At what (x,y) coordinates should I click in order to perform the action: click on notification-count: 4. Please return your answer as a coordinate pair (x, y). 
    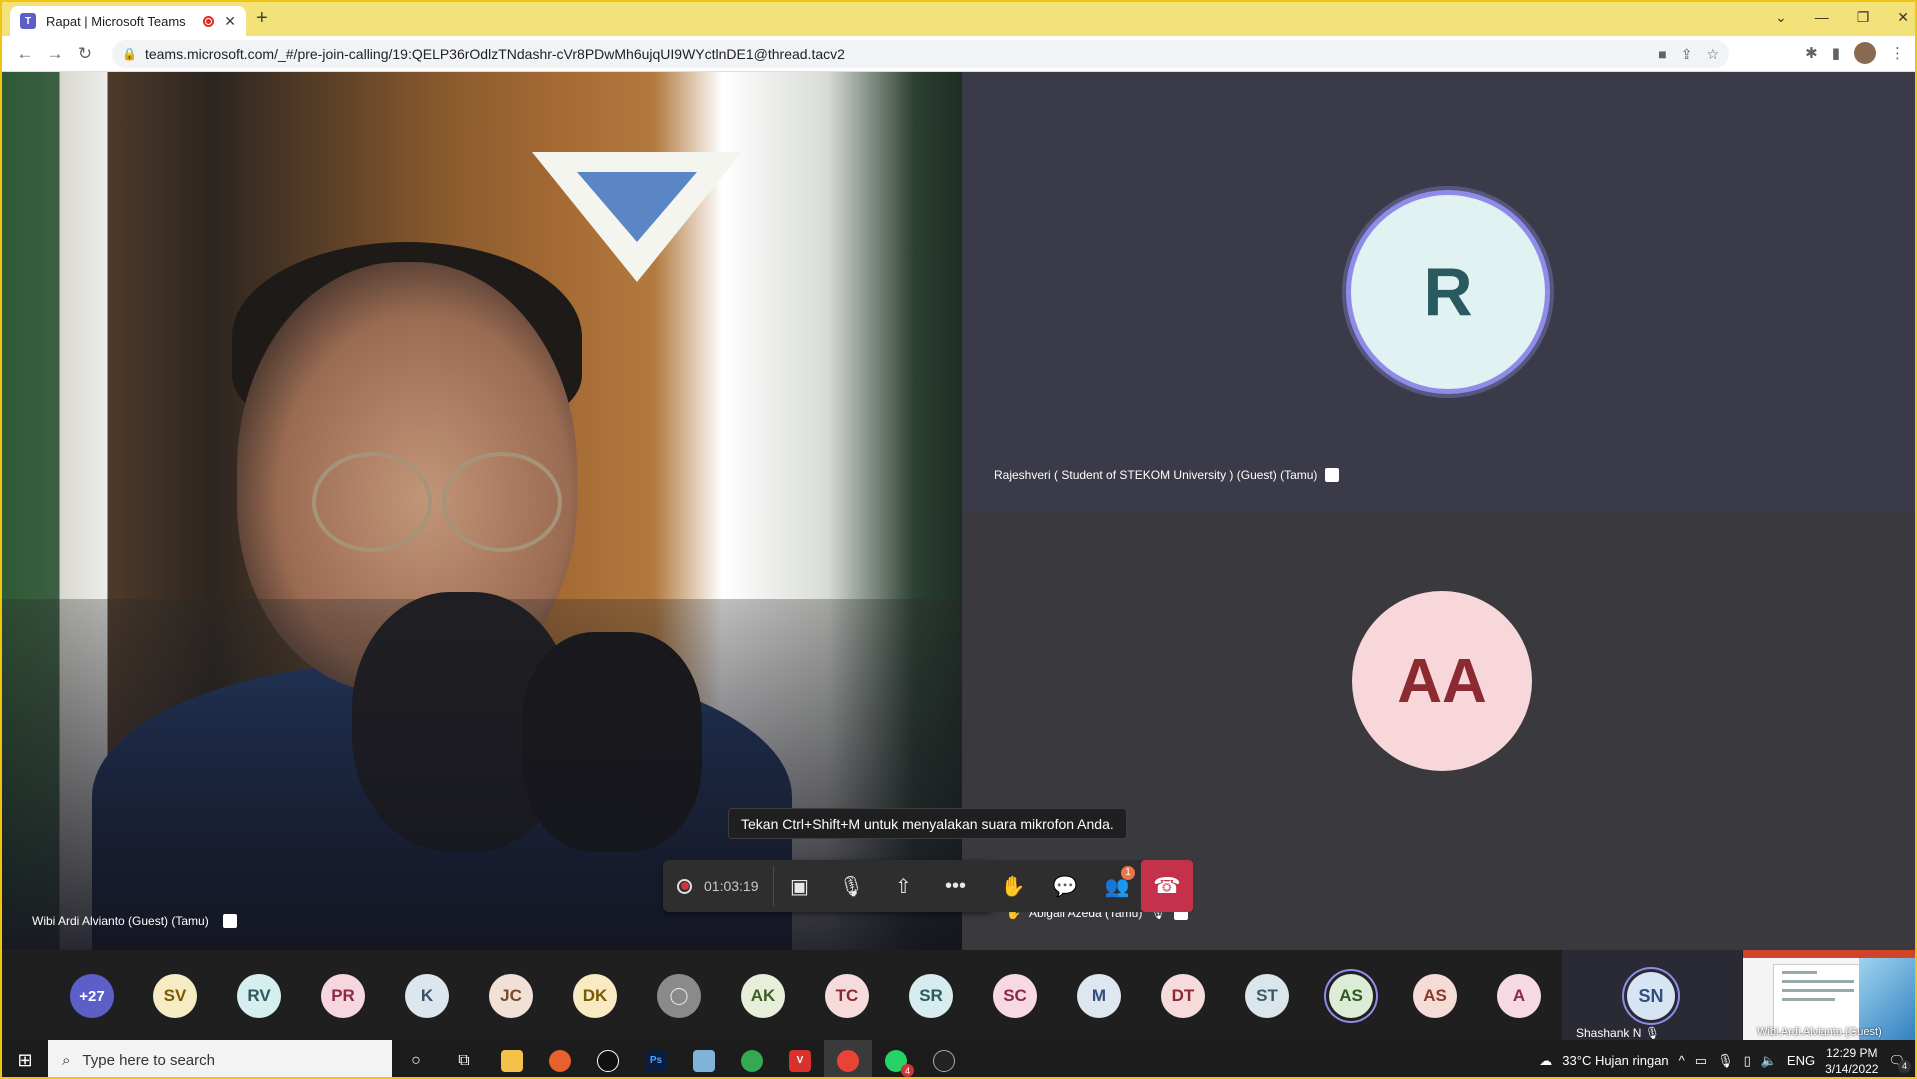
    Looking at the image, I should click on (1904, 1066).